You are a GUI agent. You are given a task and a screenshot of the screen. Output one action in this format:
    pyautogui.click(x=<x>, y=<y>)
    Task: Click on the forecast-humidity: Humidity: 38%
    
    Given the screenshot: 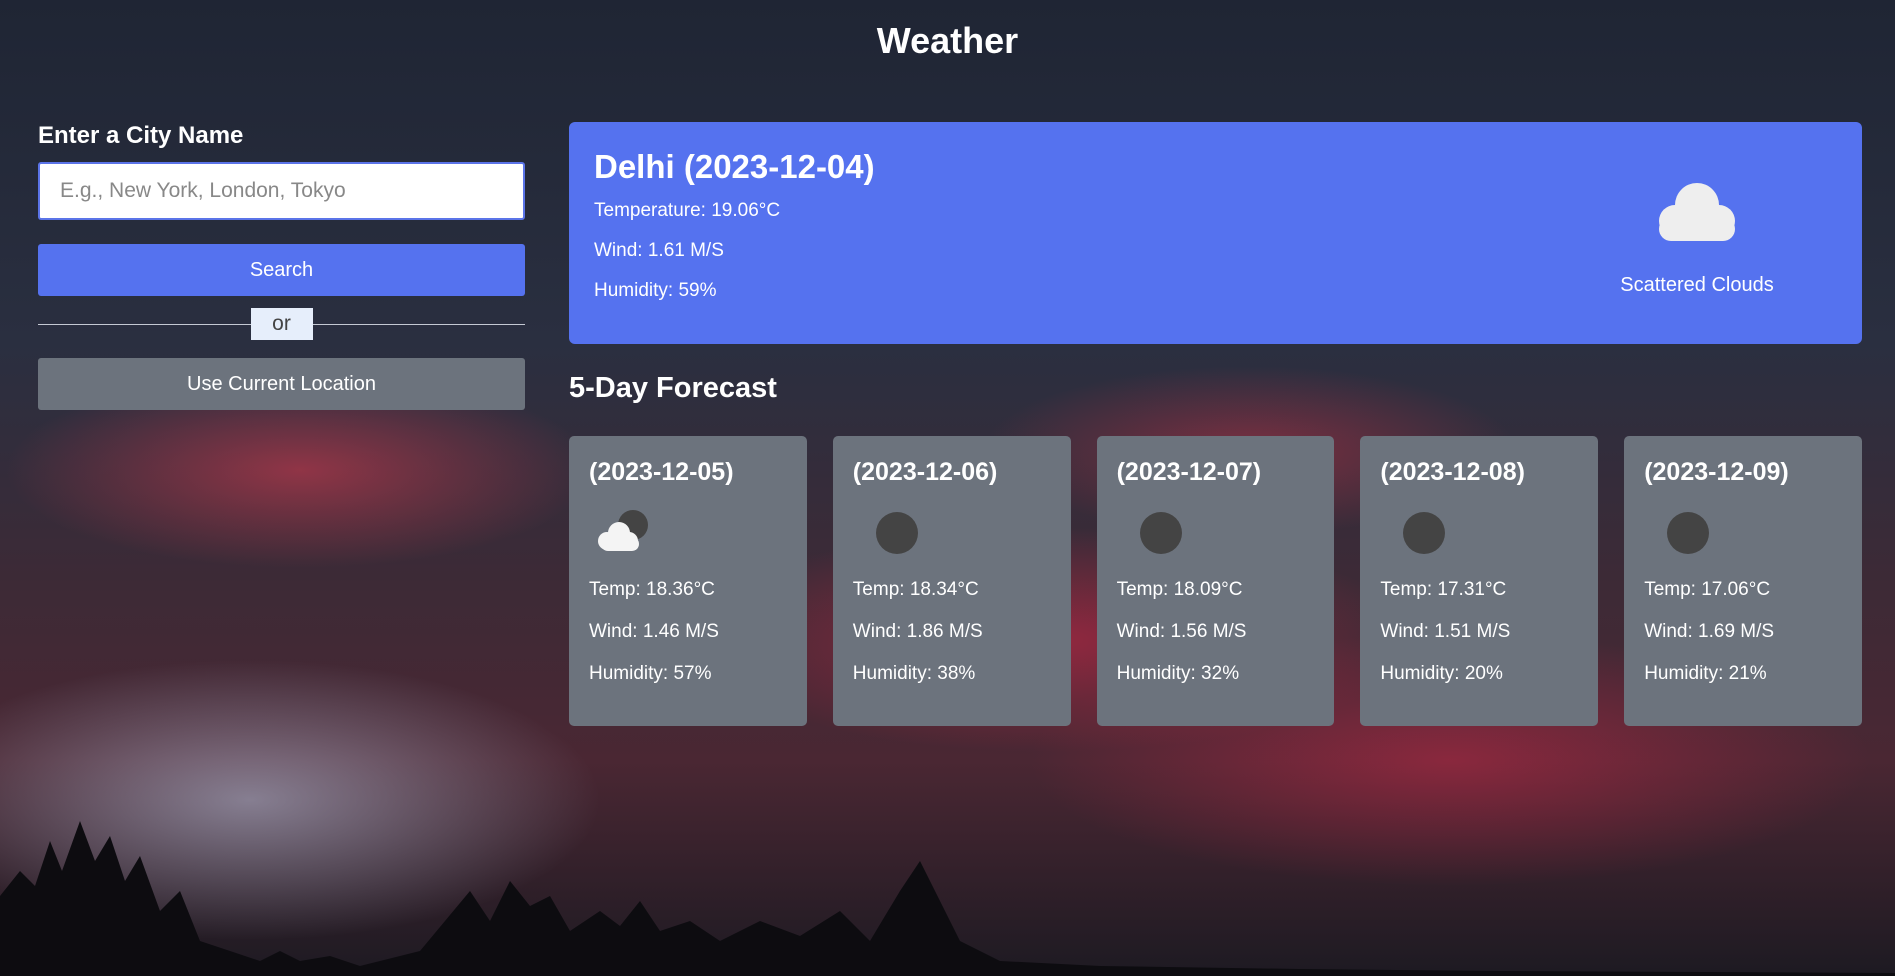 What is the action you would take?
    pyautogui.click(x=914, y=673)
    